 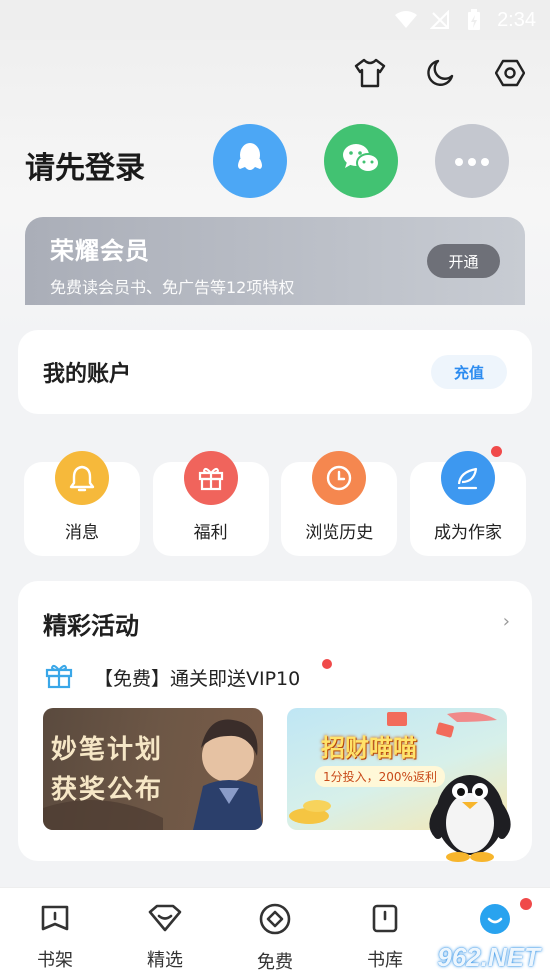 I want to click on login-options, so click(x=361, y=161).